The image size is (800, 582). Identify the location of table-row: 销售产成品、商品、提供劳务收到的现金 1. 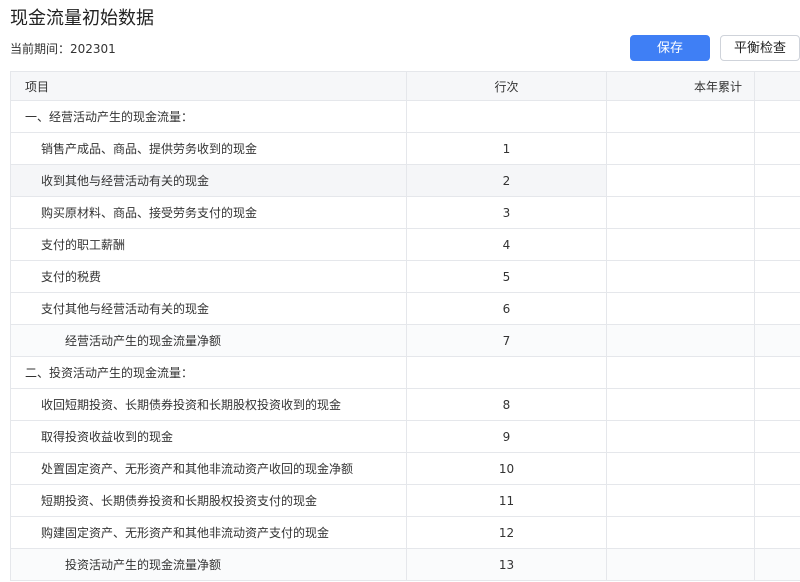
(405, 148).